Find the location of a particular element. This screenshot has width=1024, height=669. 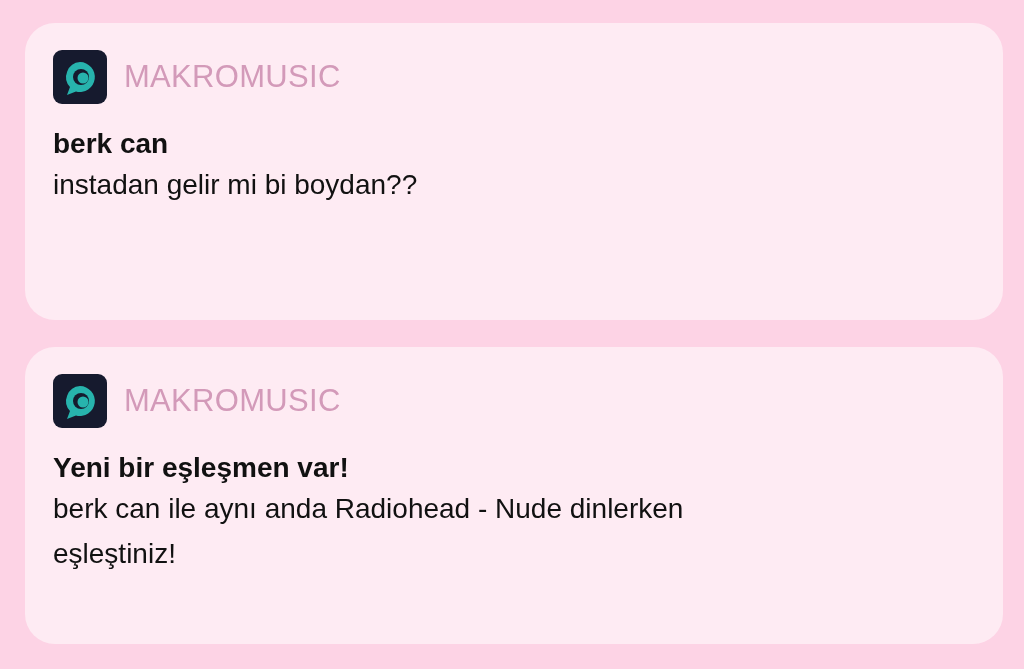

notification-message: berk can ile aynı anda Radiohead - Nude dinlerken eşleştiniz! is located at coordinates (369, 531).